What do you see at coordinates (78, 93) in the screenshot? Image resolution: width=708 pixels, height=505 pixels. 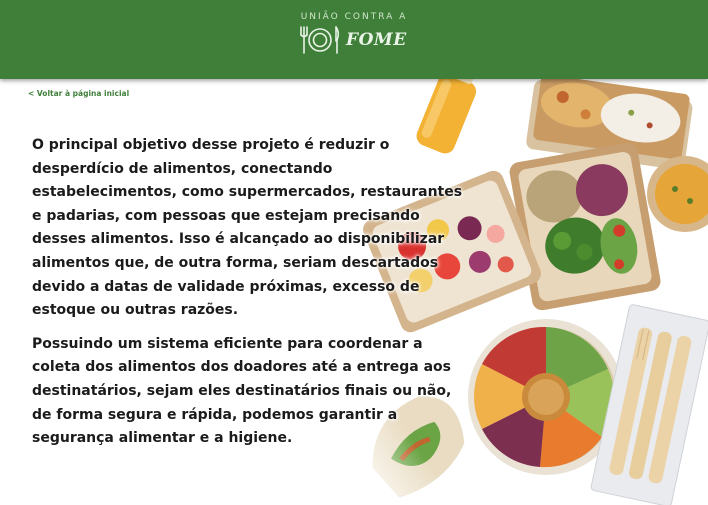 I see `back-to-home-link: < Voltar à página inicial` at bounding box center [78, 93].